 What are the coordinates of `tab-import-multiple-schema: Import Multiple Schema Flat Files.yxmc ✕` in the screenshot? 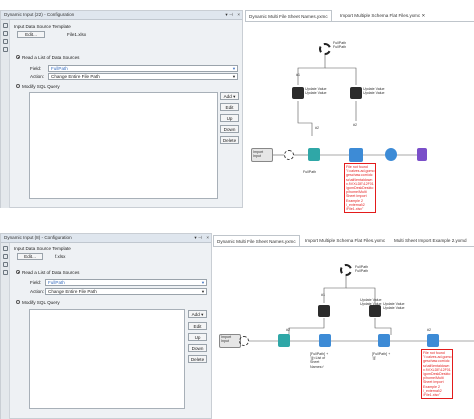 It's located at (382, 15).